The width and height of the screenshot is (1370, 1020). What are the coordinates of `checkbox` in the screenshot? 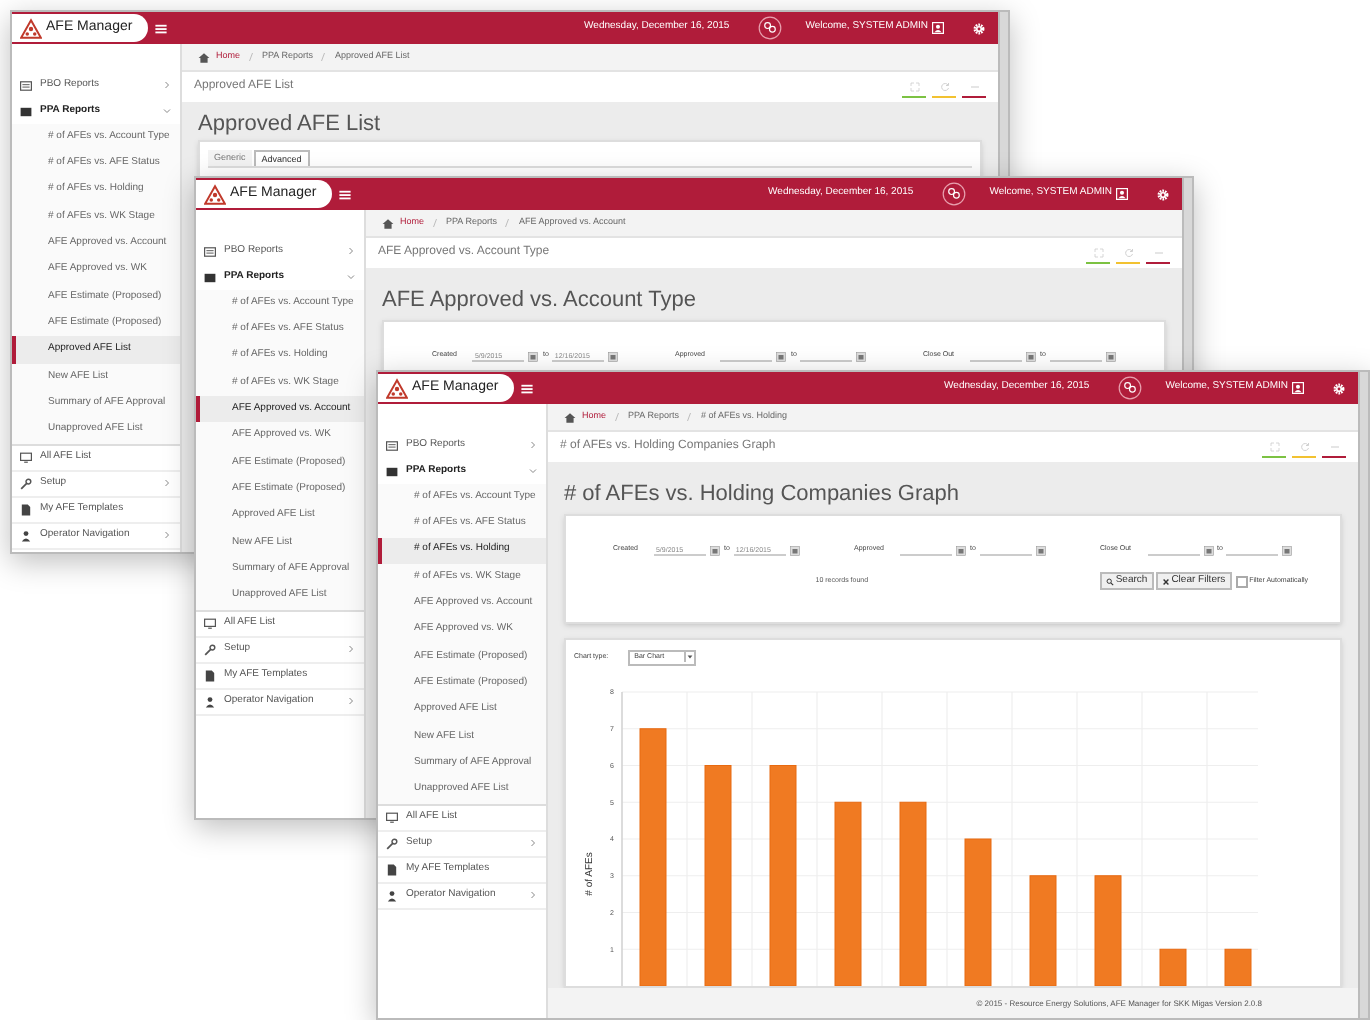 It's located at (1241, 581).